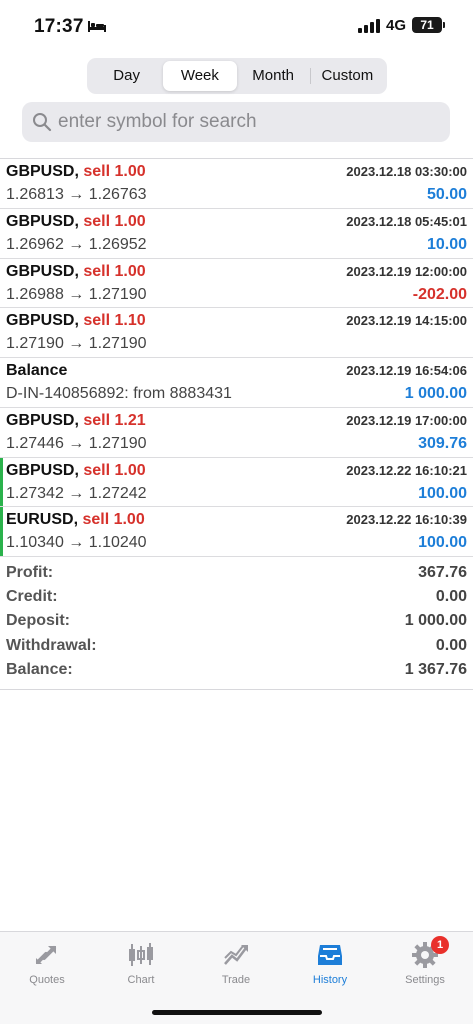 Image resolution: width=473 pixels, height=1024 pixels. I want to click on row-prices: 1.26962 → 1.26952, so click(76, 244).